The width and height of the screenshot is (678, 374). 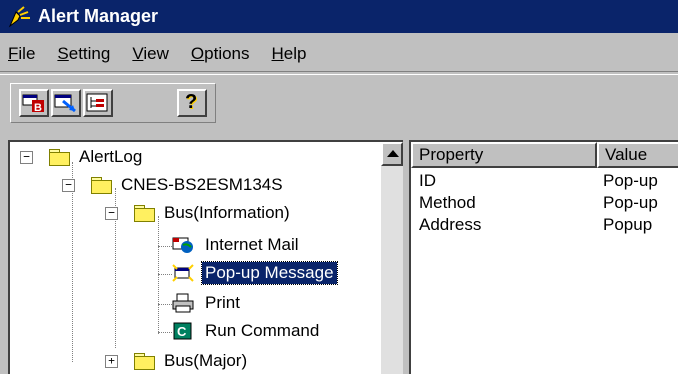 I want to click on menu-setting: Setting, so click(x=83, y=54).